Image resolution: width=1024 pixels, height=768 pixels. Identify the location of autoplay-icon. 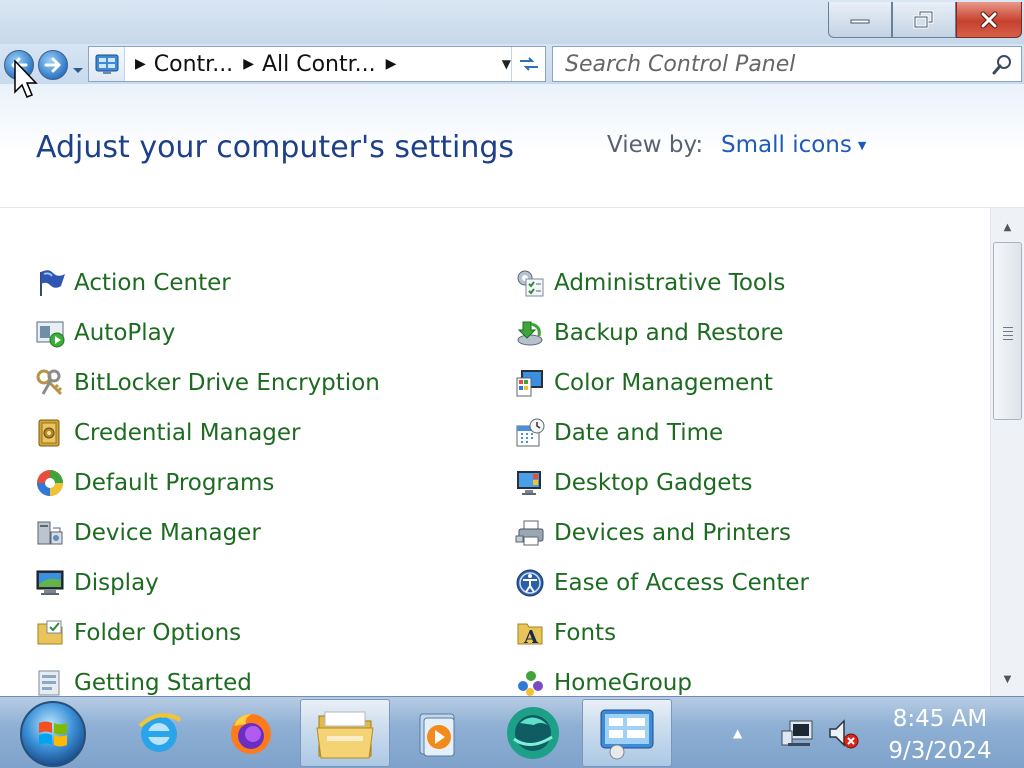
(50, 333).